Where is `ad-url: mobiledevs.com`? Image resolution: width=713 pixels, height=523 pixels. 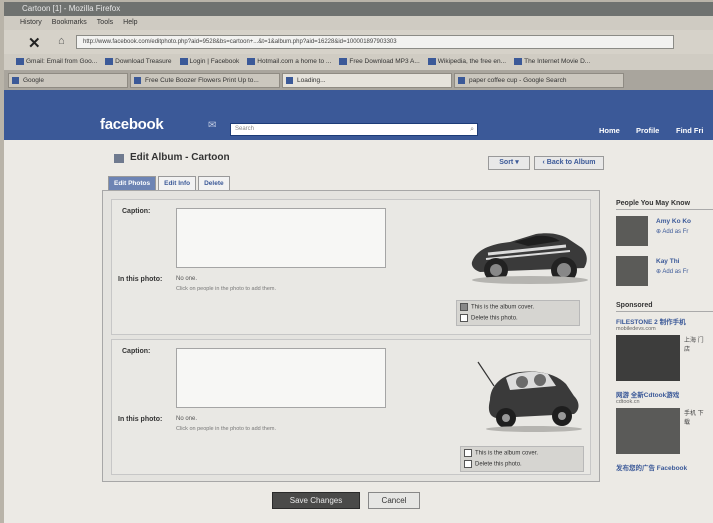
ad-url: mobiledevs.com is located at coordinates (636, 329).